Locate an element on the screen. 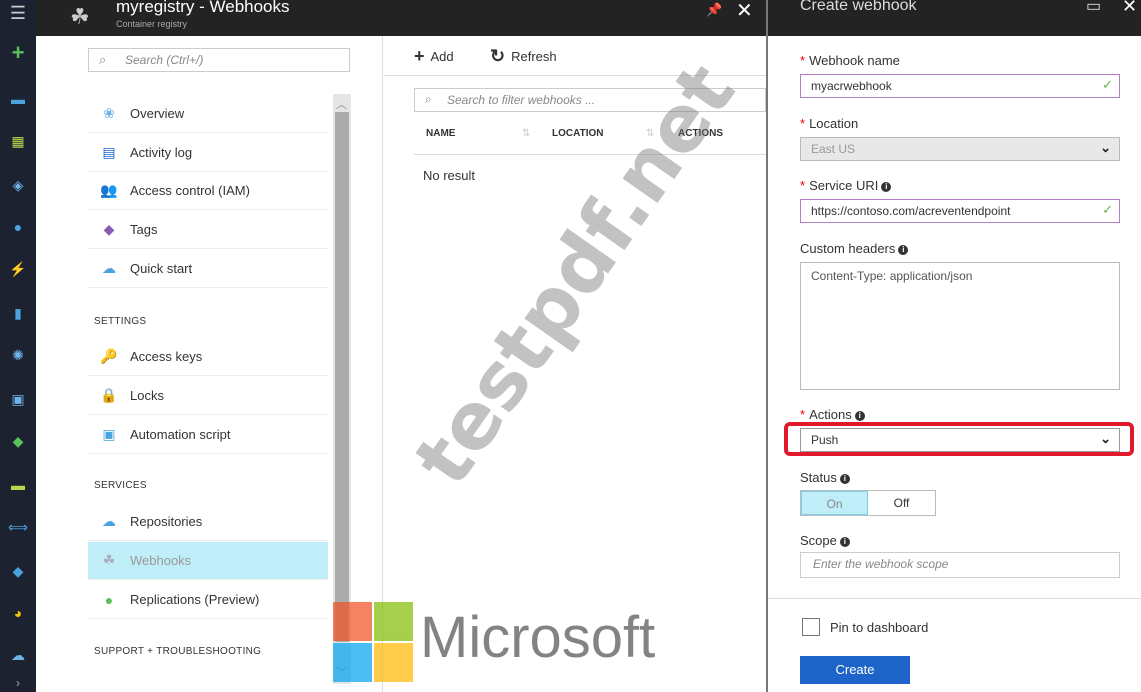  menu-item-tags: ◆ Tags is located at coordinates (208, 230).